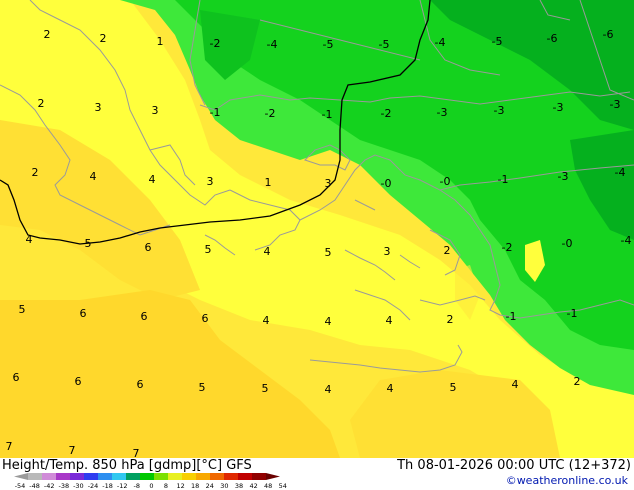 Image resolution: width=634 pixels, height=490 pixels. What do you see at coordinates (166, 485) in the screenshot?
I see `colorbar-tick-label: 8` at bounding box center [166, 485].